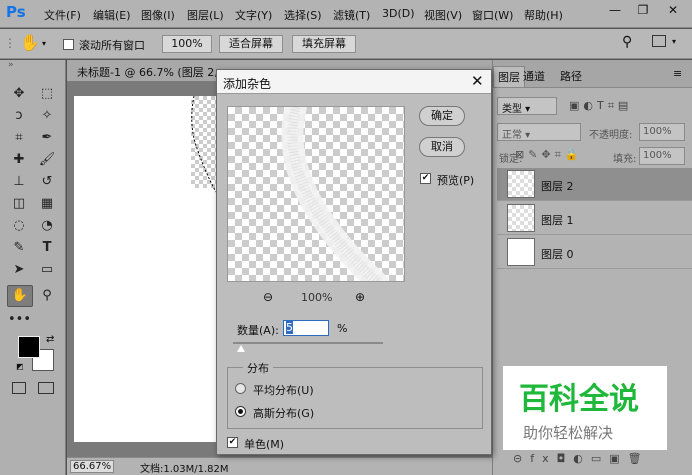 The height and width of the screenshot is (475, 692). Describe the element at coordinates (351, 15) in the screenshot. I see `menu-filter: 滤镜(T)` at that location.